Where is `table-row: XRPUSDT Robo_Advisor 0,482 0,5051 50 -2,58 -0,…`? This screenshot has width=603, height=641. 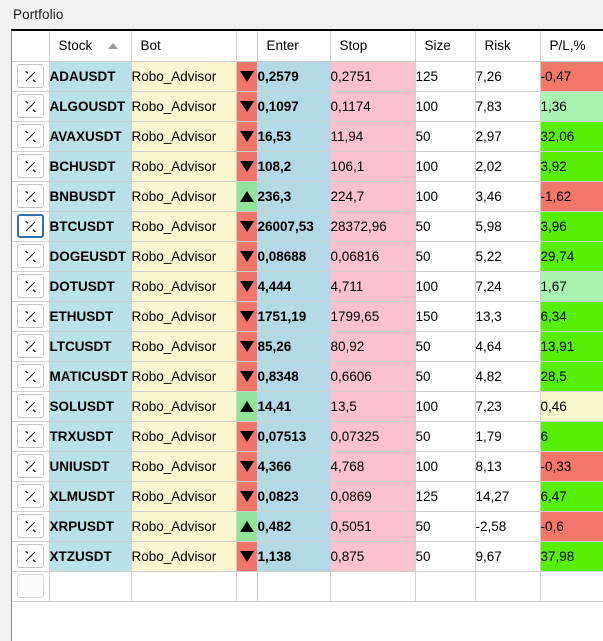
table-row: XRPUSDT Robo_Advisor 0,482 0,5051 50 -2,58 -0,… is located at coordinates (307, 526).